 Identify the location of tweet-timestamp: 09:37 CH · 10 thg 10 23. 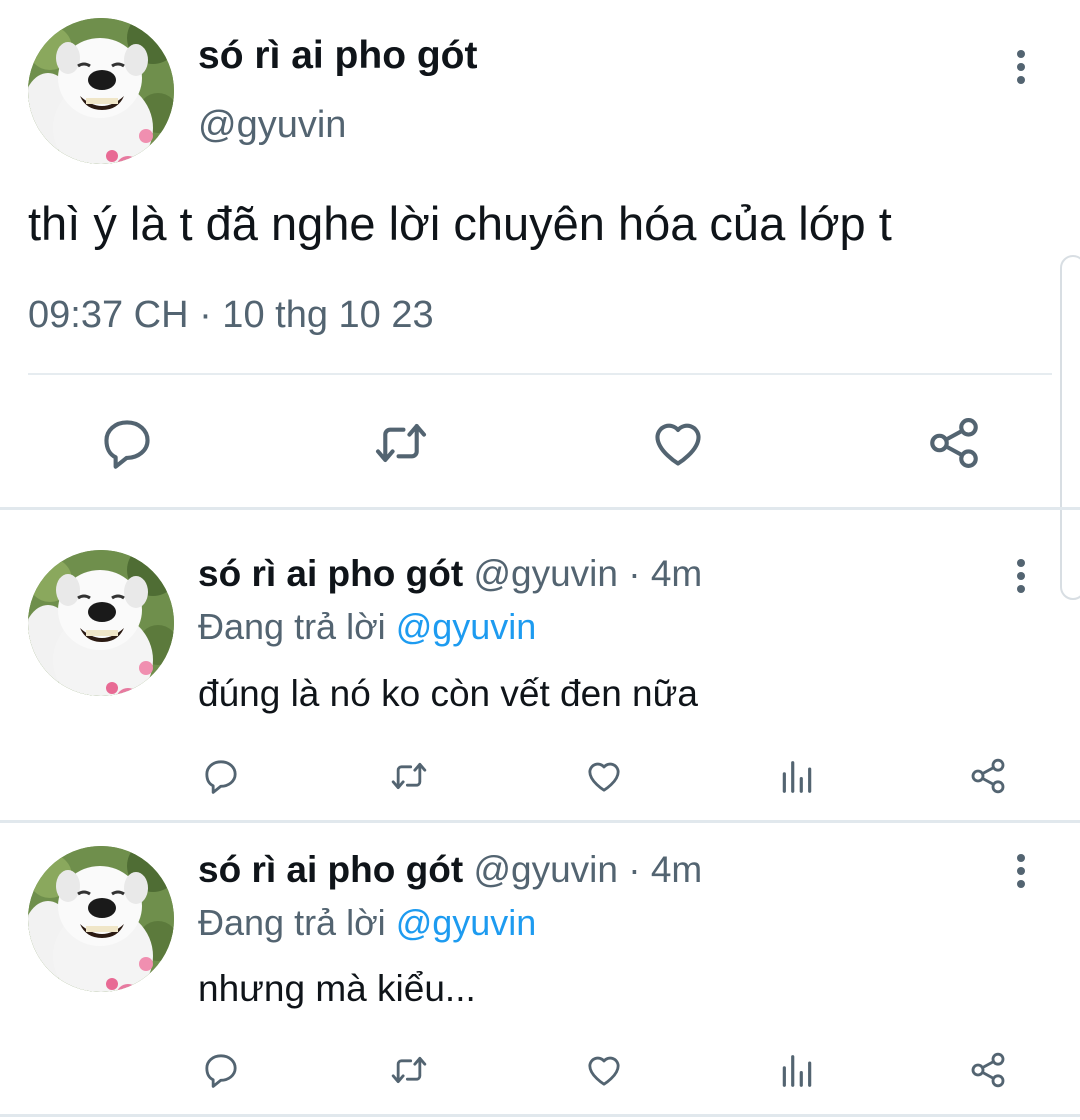
(231, 315).